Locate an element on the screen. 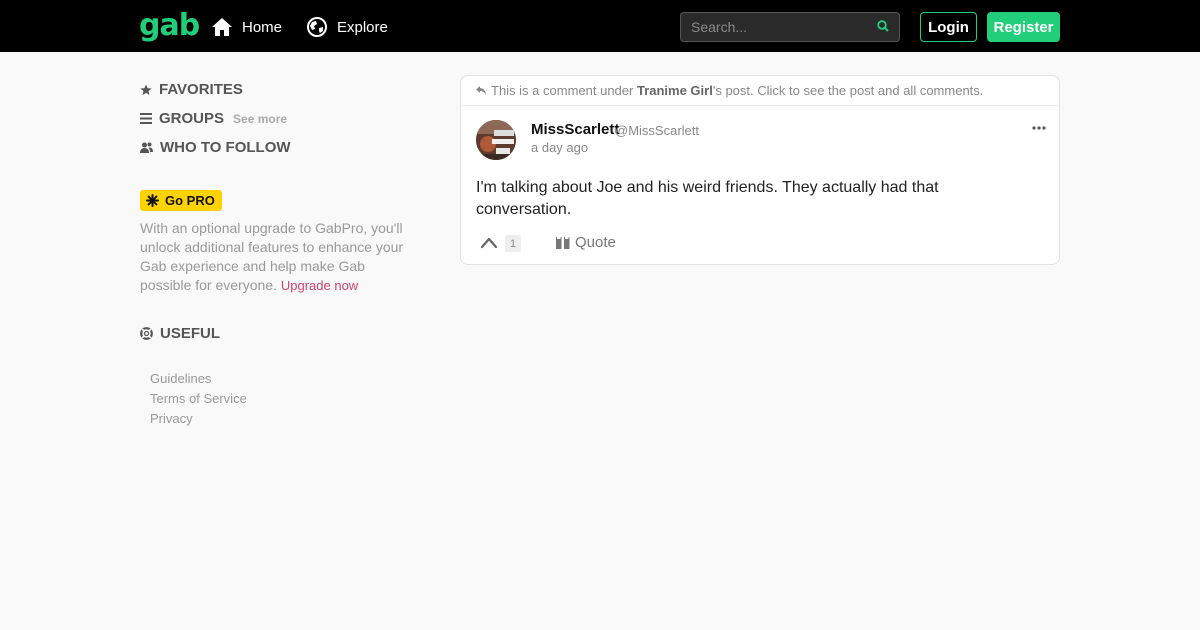  sidebar-item-who-to-follow: WHO TO FOLLOW is located at coordinates (215, 147).